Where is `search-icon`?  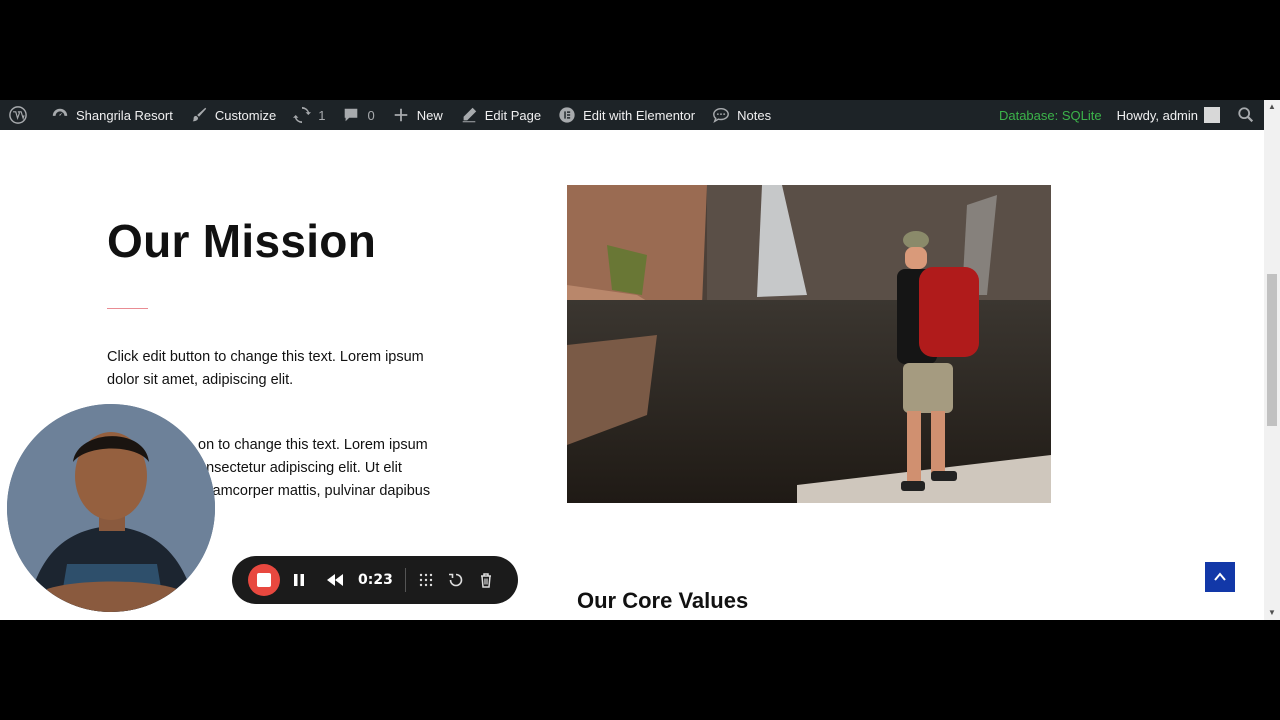 search-icon is located at coordinates (1246, 115).